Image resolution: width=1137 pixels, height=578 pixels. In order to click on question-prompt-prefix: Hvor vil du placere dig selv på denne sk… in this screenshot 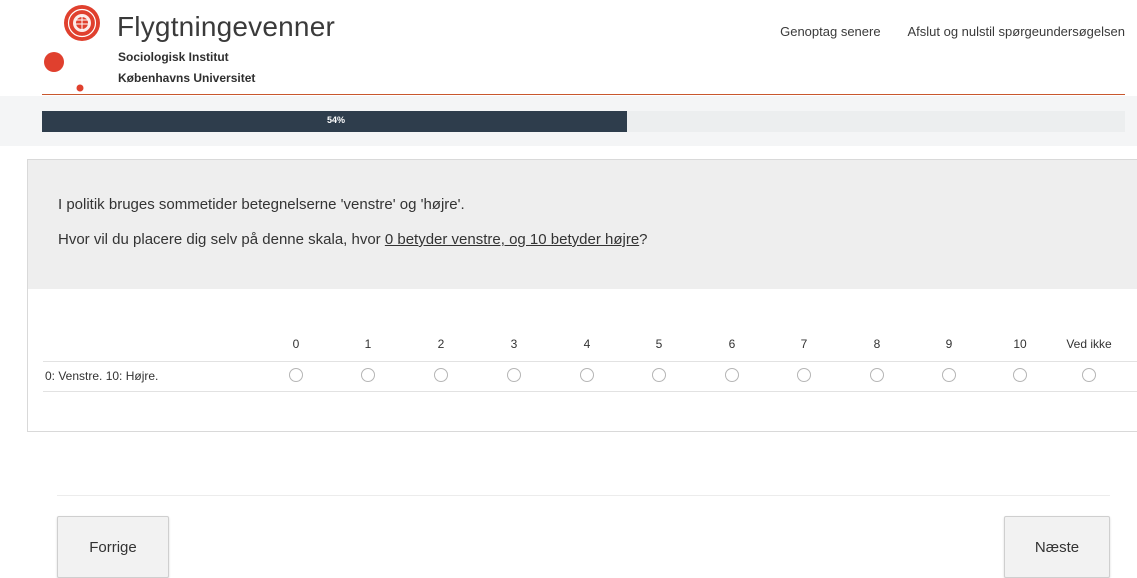, I will do `click(221, 239)`.